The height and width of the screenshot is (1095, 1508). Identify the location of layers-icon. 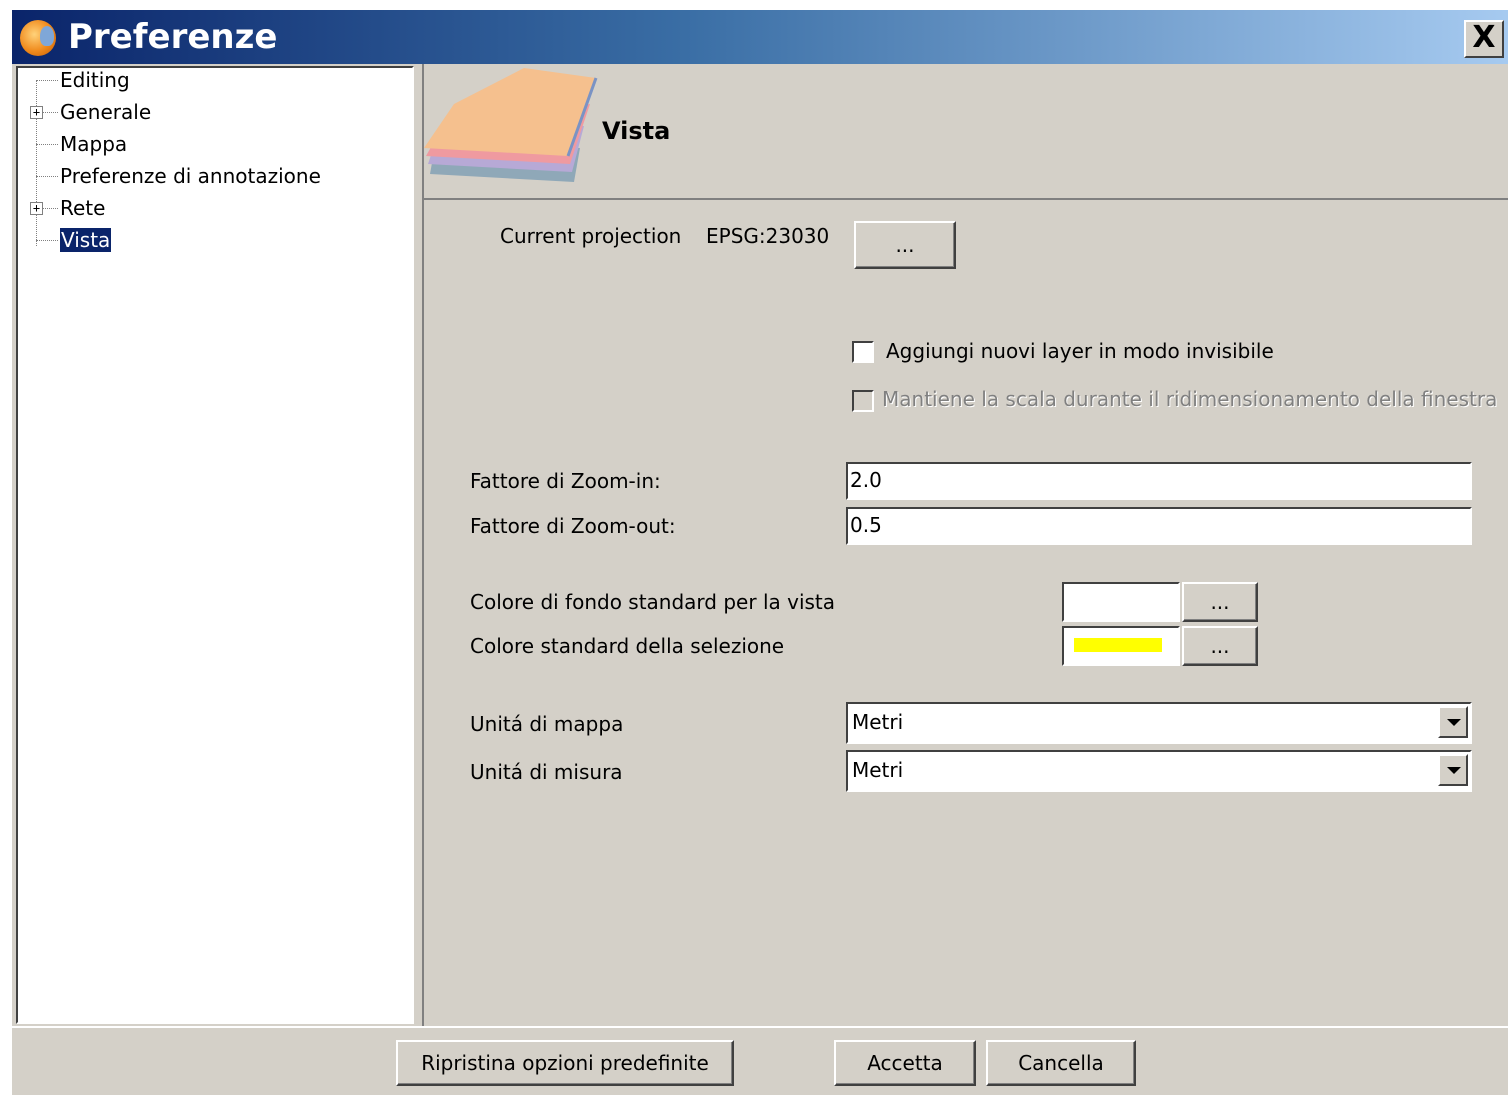
(511, 125).